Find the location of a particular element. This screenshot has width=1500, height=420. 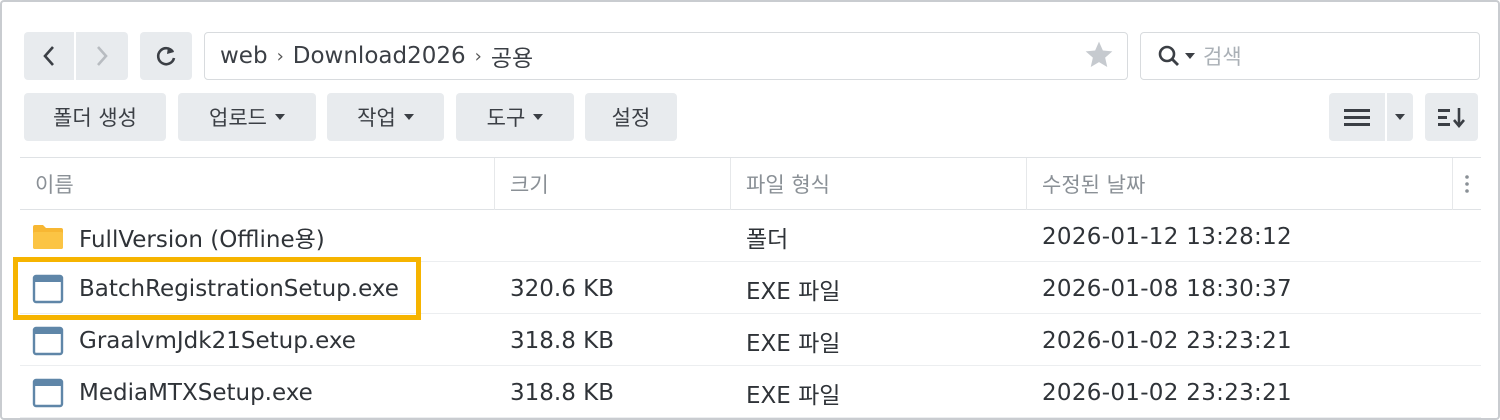

file-name-cell: FullVersion (Offline용) is located at coordinates (178, 236).